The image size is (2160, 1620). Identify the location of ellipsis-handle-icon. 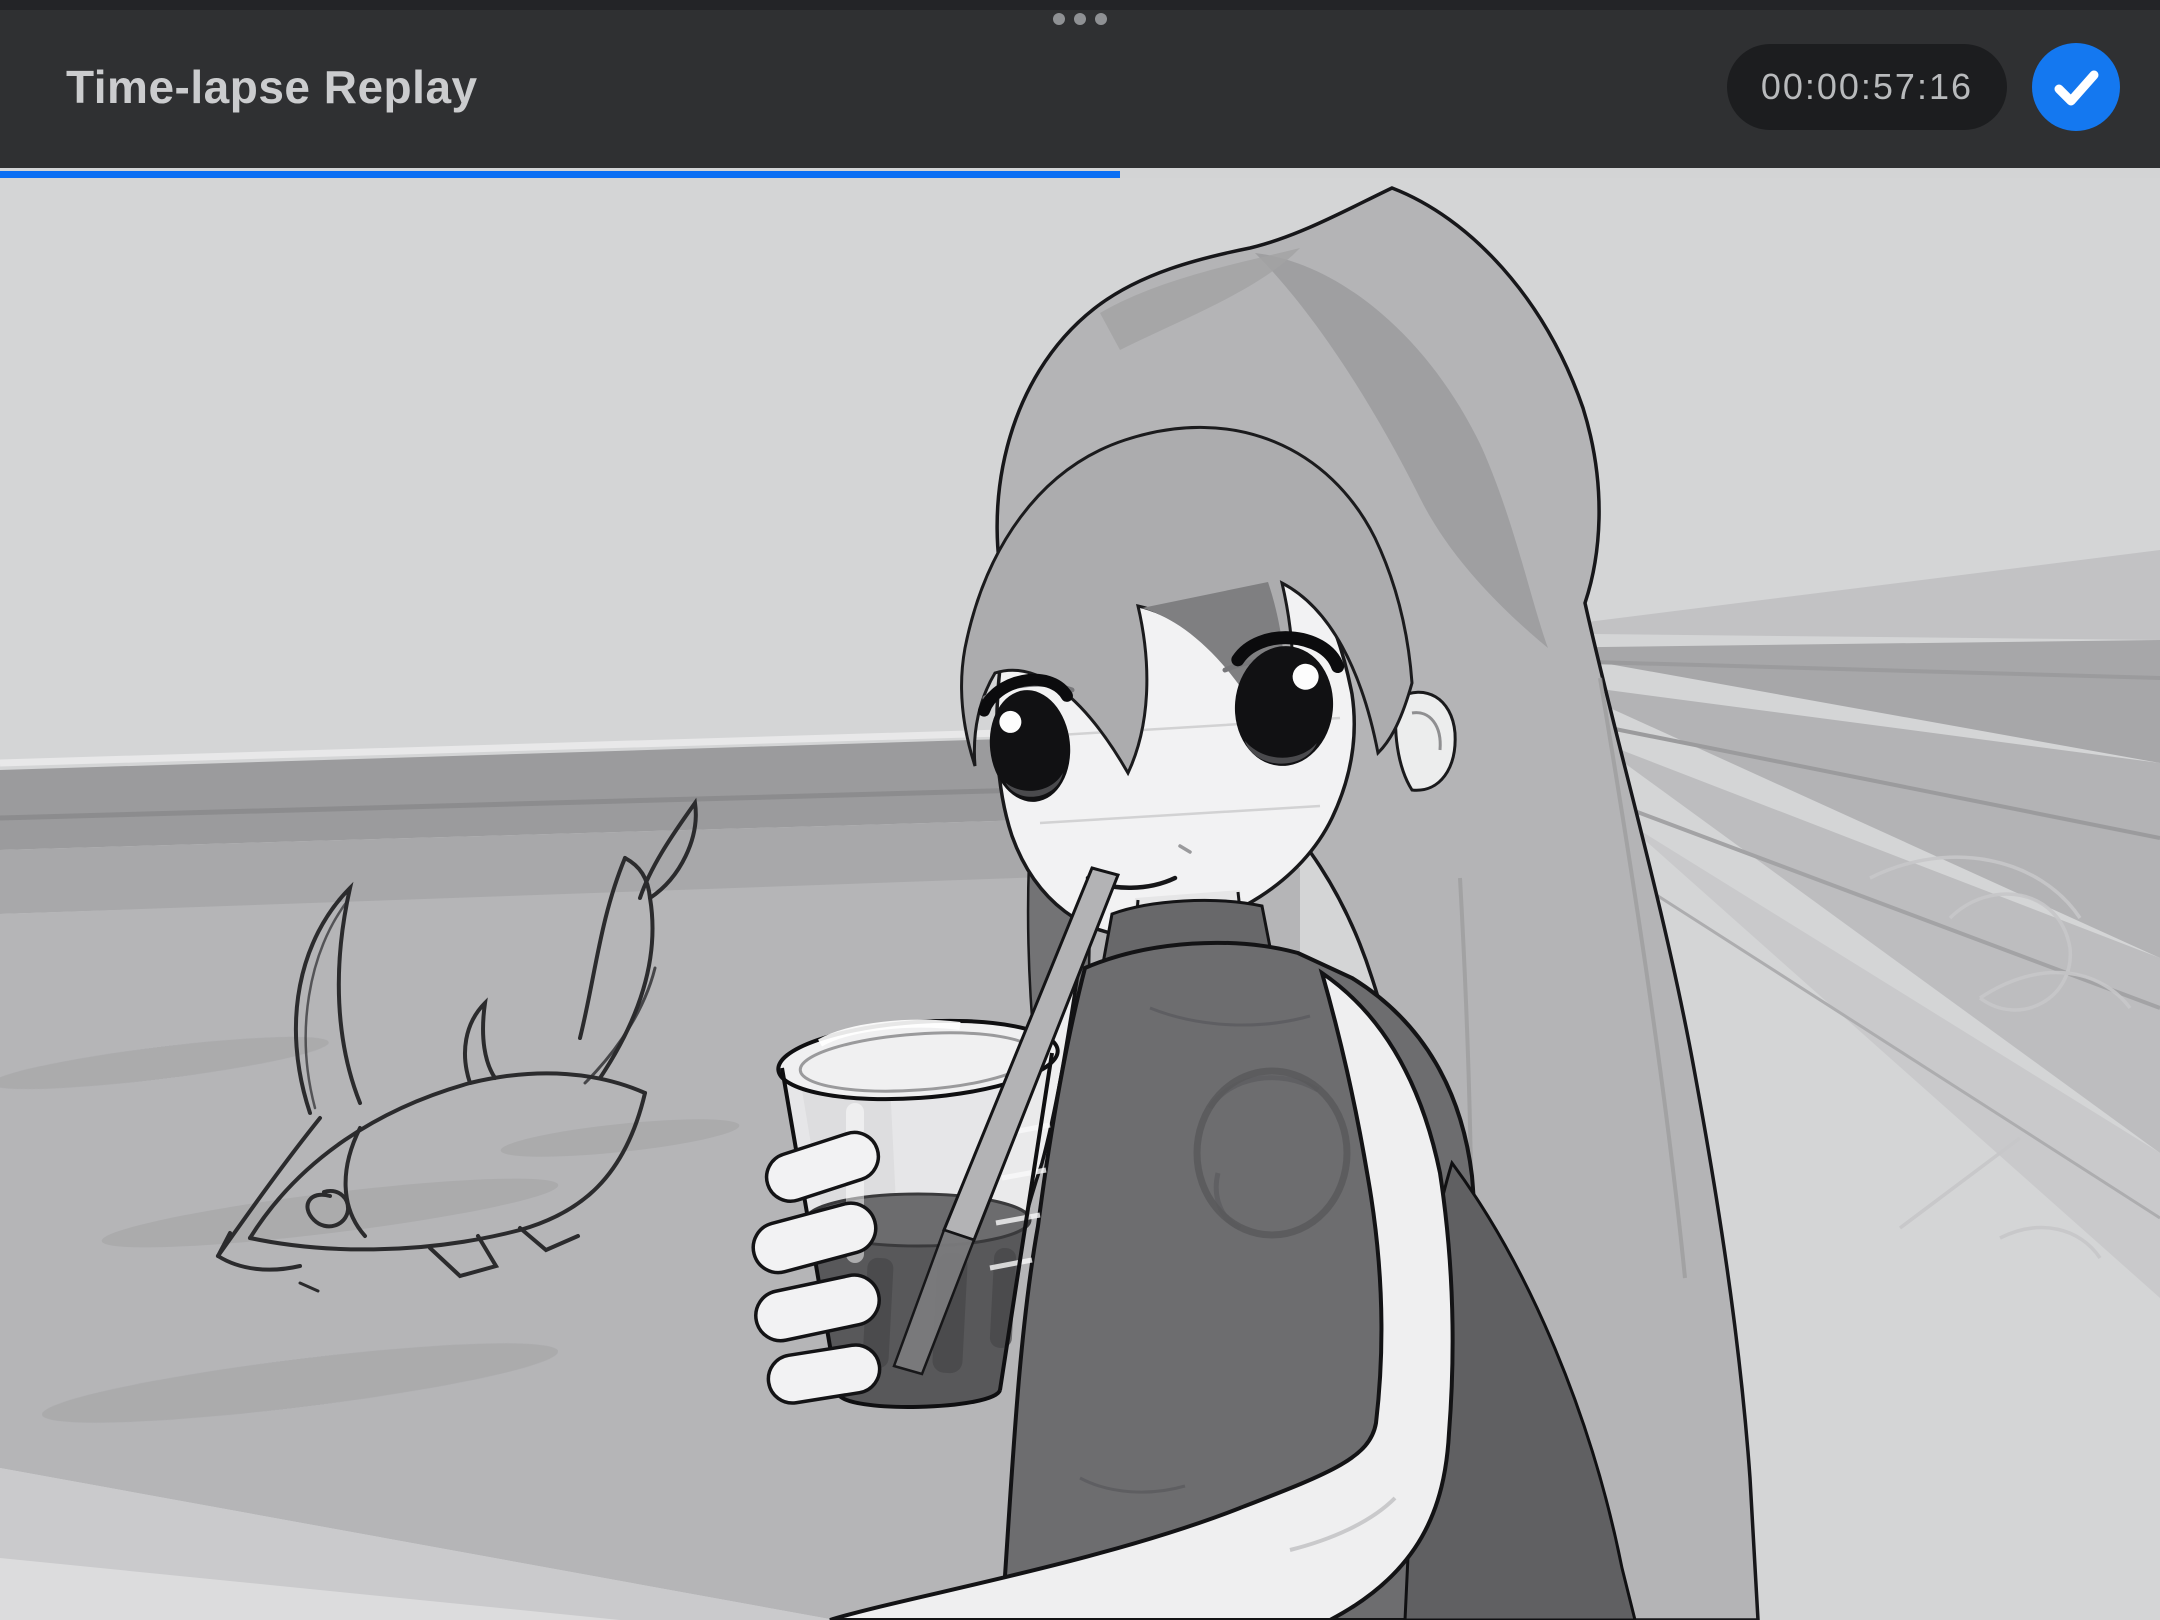
(1080, 19).